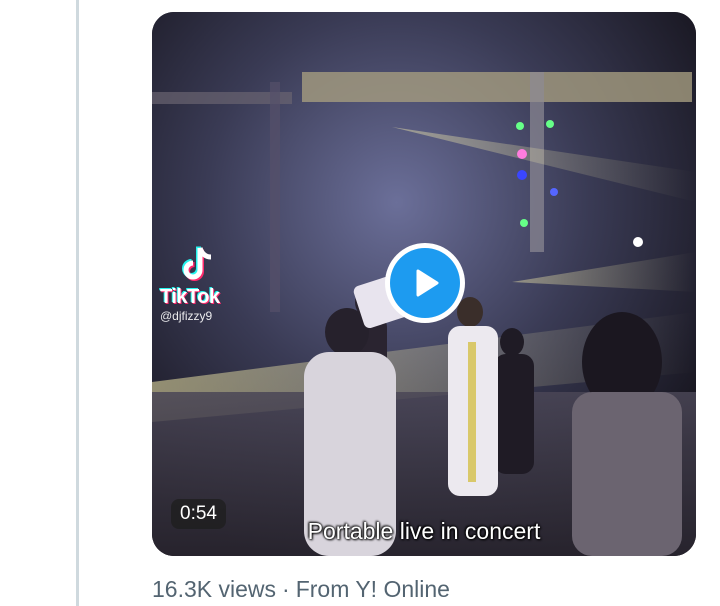  I want to click on tiktok-brand-text: TikTok, so click(190, 297).